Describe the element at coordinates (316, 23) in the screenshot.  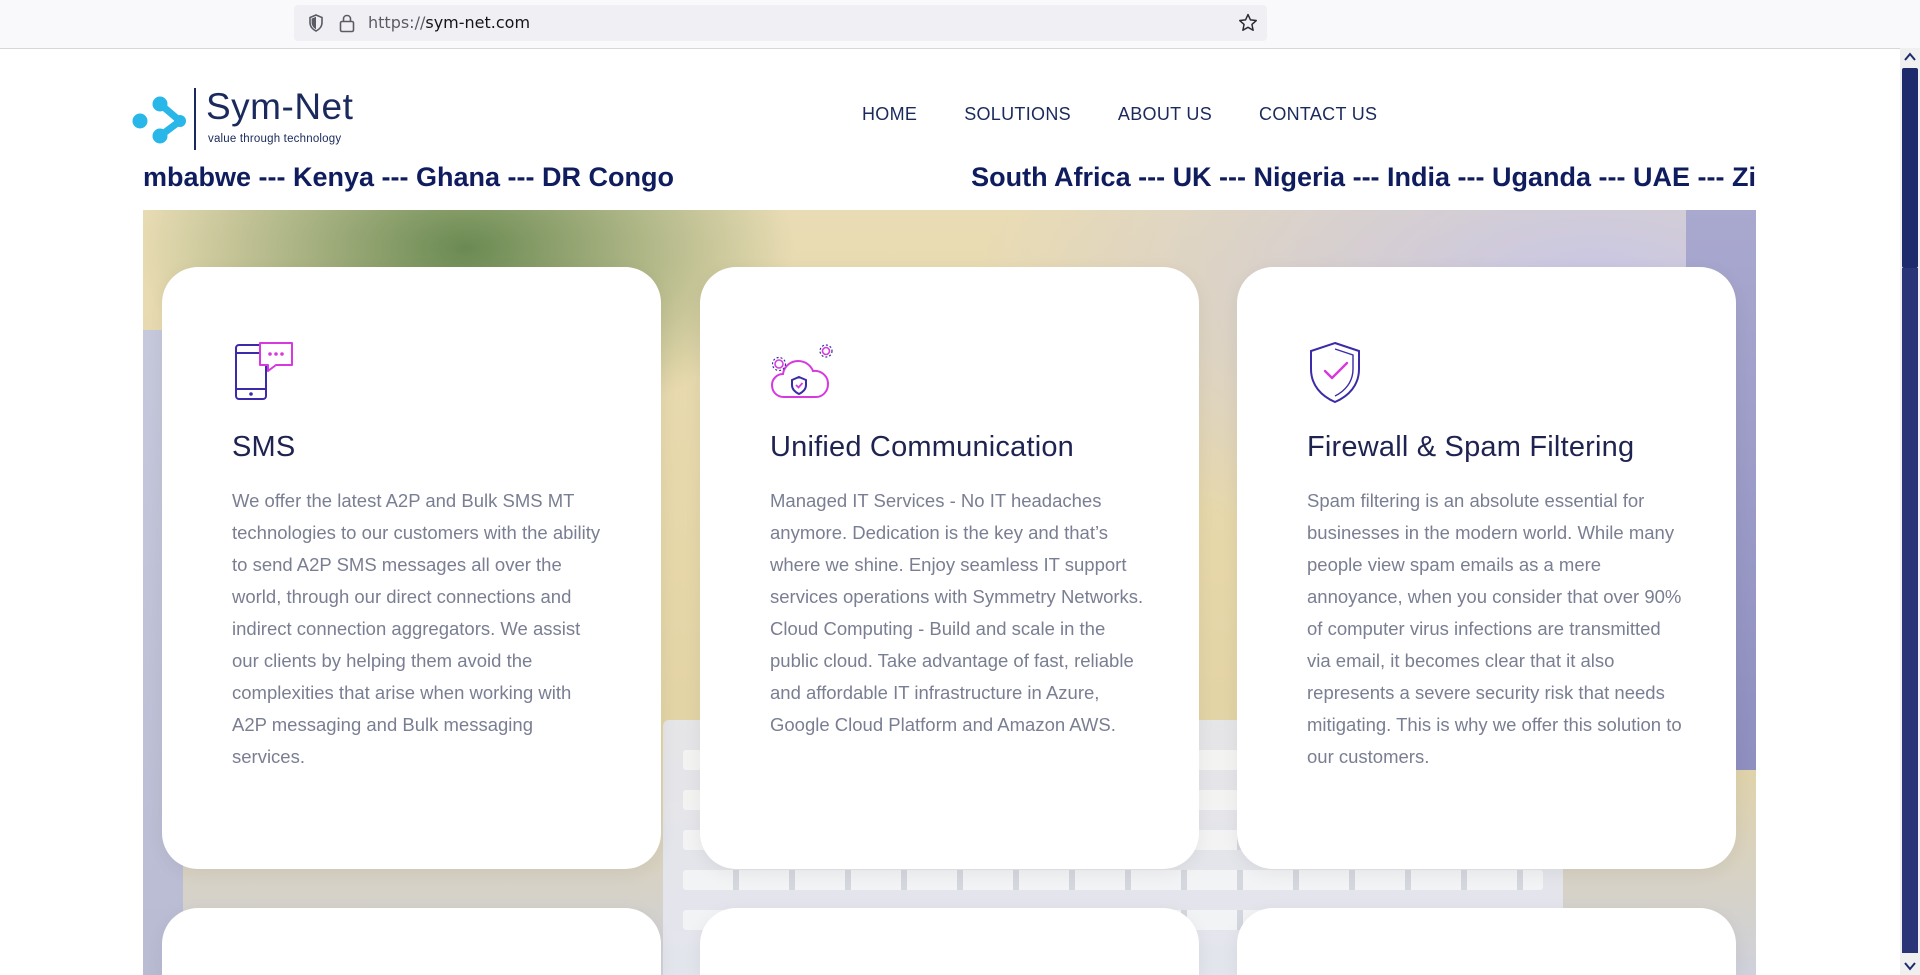
I see `tracking-protection-shield-icon` at that location.